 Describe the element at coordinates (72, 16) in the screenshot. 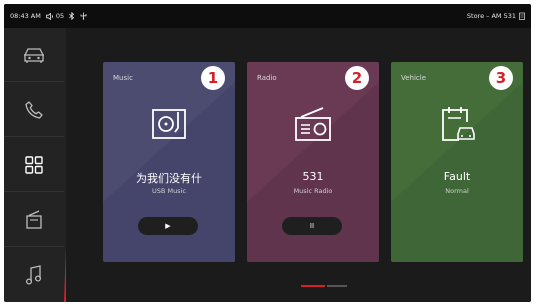

I see `bluetooth-icon` at that location.